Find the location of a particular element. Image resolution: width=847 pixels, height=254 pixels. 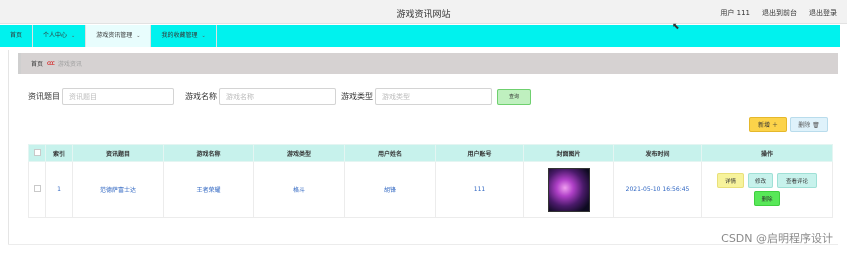

back-to-front-link: 退出到前台 is located at coordinates (779, 13).